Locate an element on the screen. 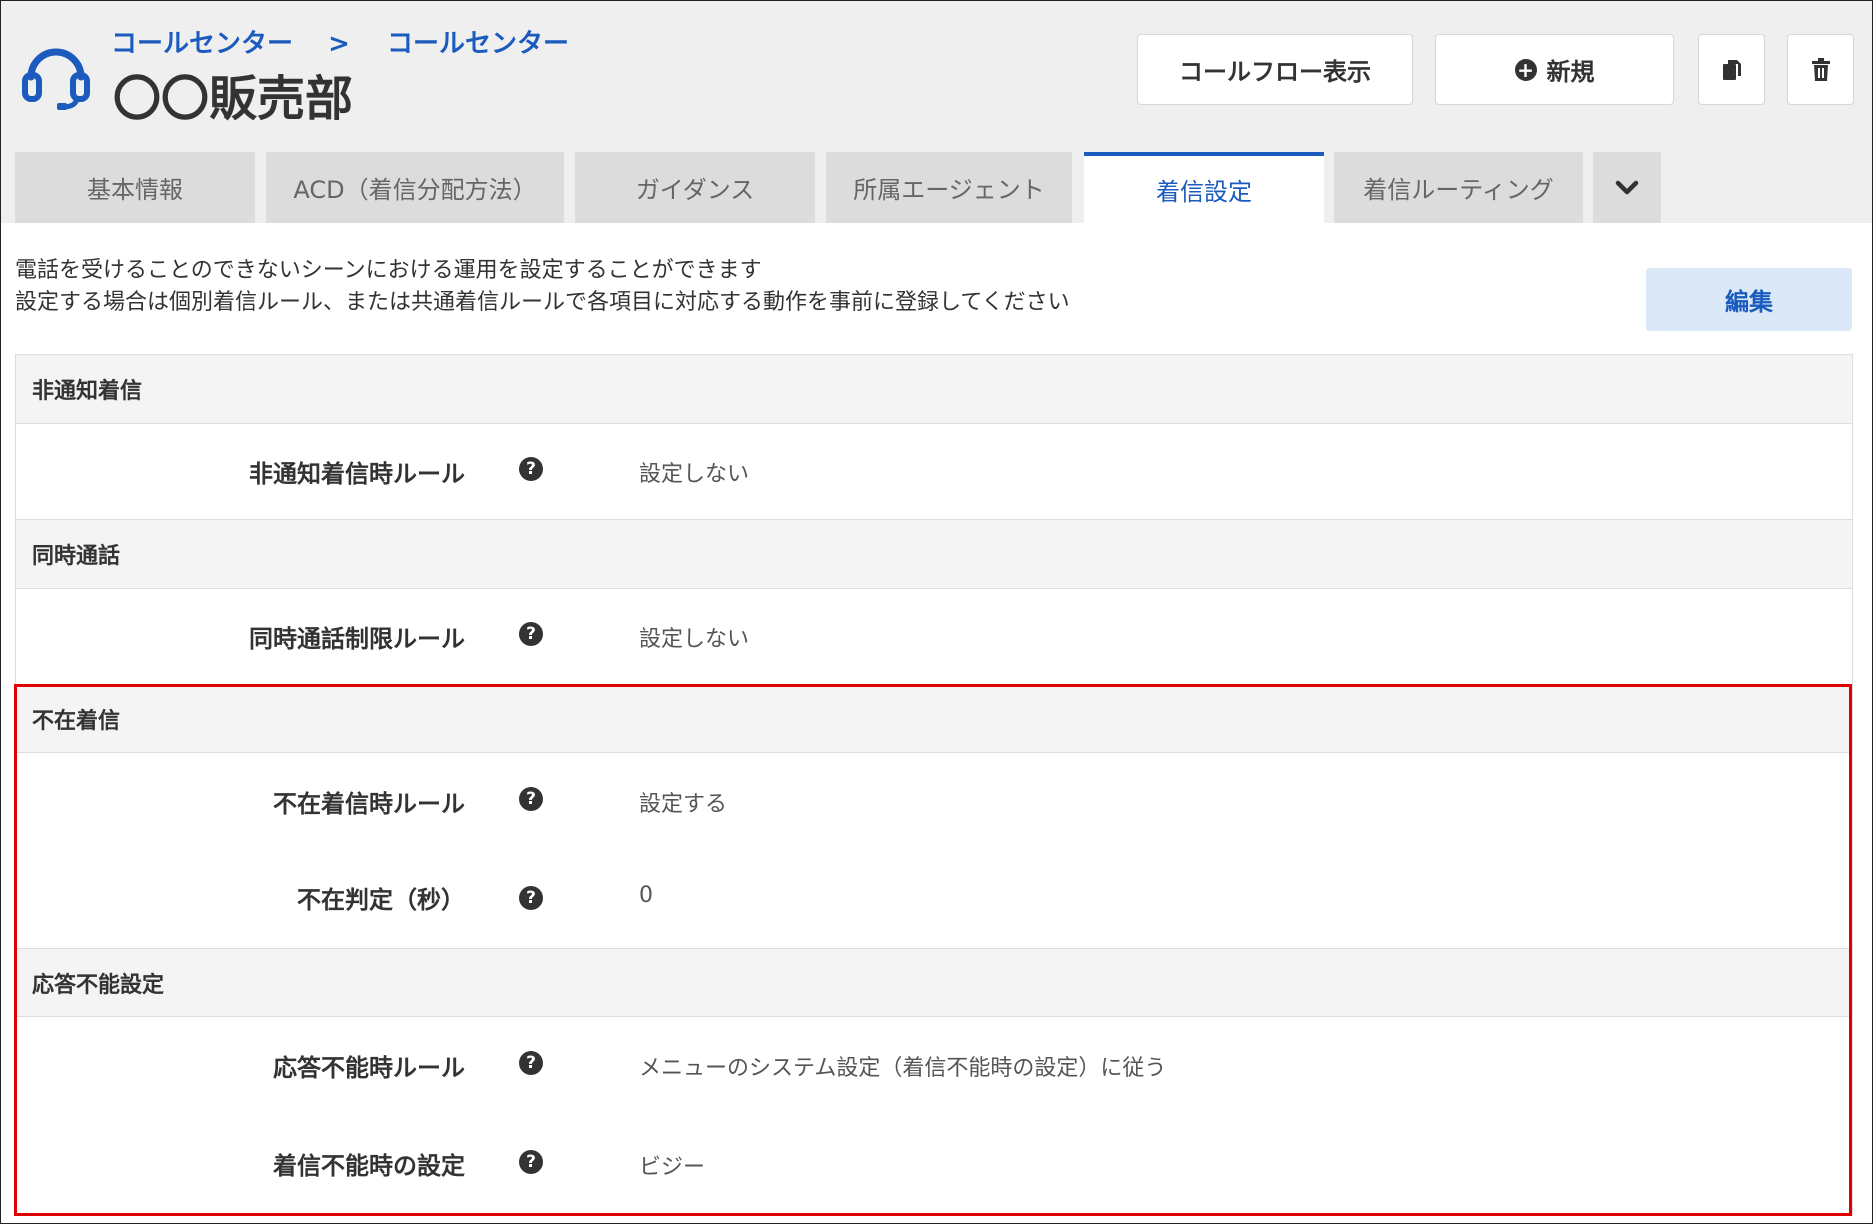 This screenshot has height=1224, width=1873. tab-label: ACD（着信分配方法） is located at coordinates (415, 190).